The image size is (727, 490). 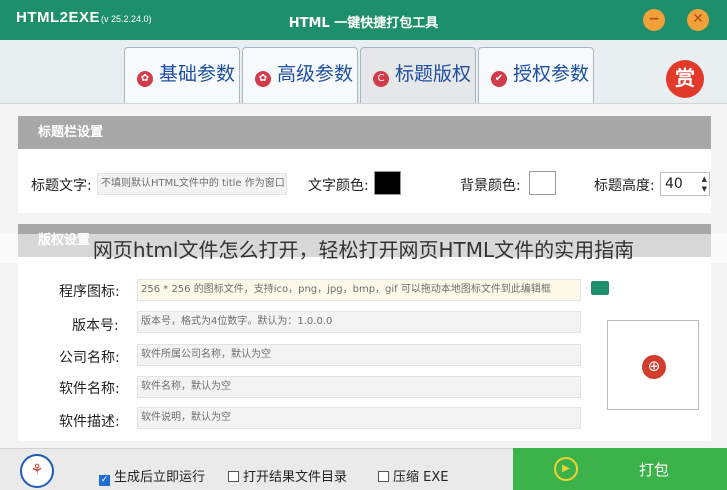 I want to click on company-label: 公司名称:, so click(x=89, y=358).